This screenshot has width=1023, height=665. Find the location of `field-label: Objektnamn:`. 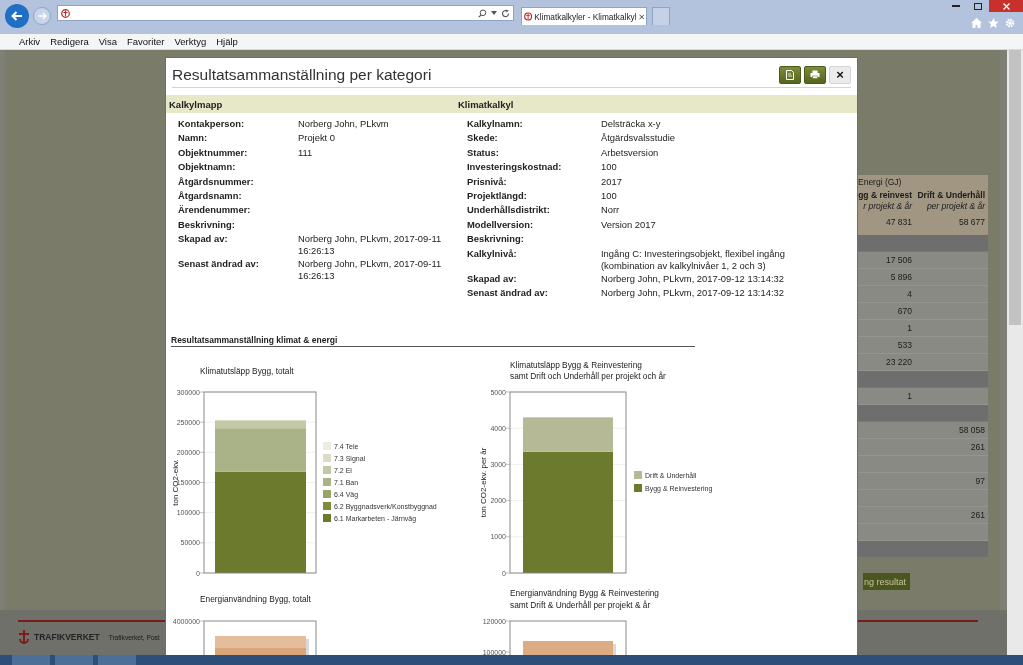

field-label: Objektnamn: is located at coordinates (207, 167).